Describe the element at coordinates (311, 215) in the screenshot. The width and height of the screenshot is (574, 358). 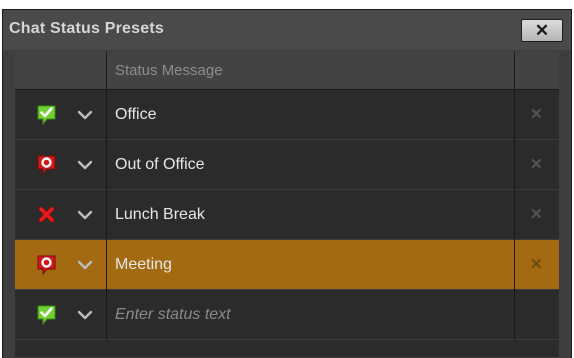
I see `message-cell: Lunch Break` at that location.